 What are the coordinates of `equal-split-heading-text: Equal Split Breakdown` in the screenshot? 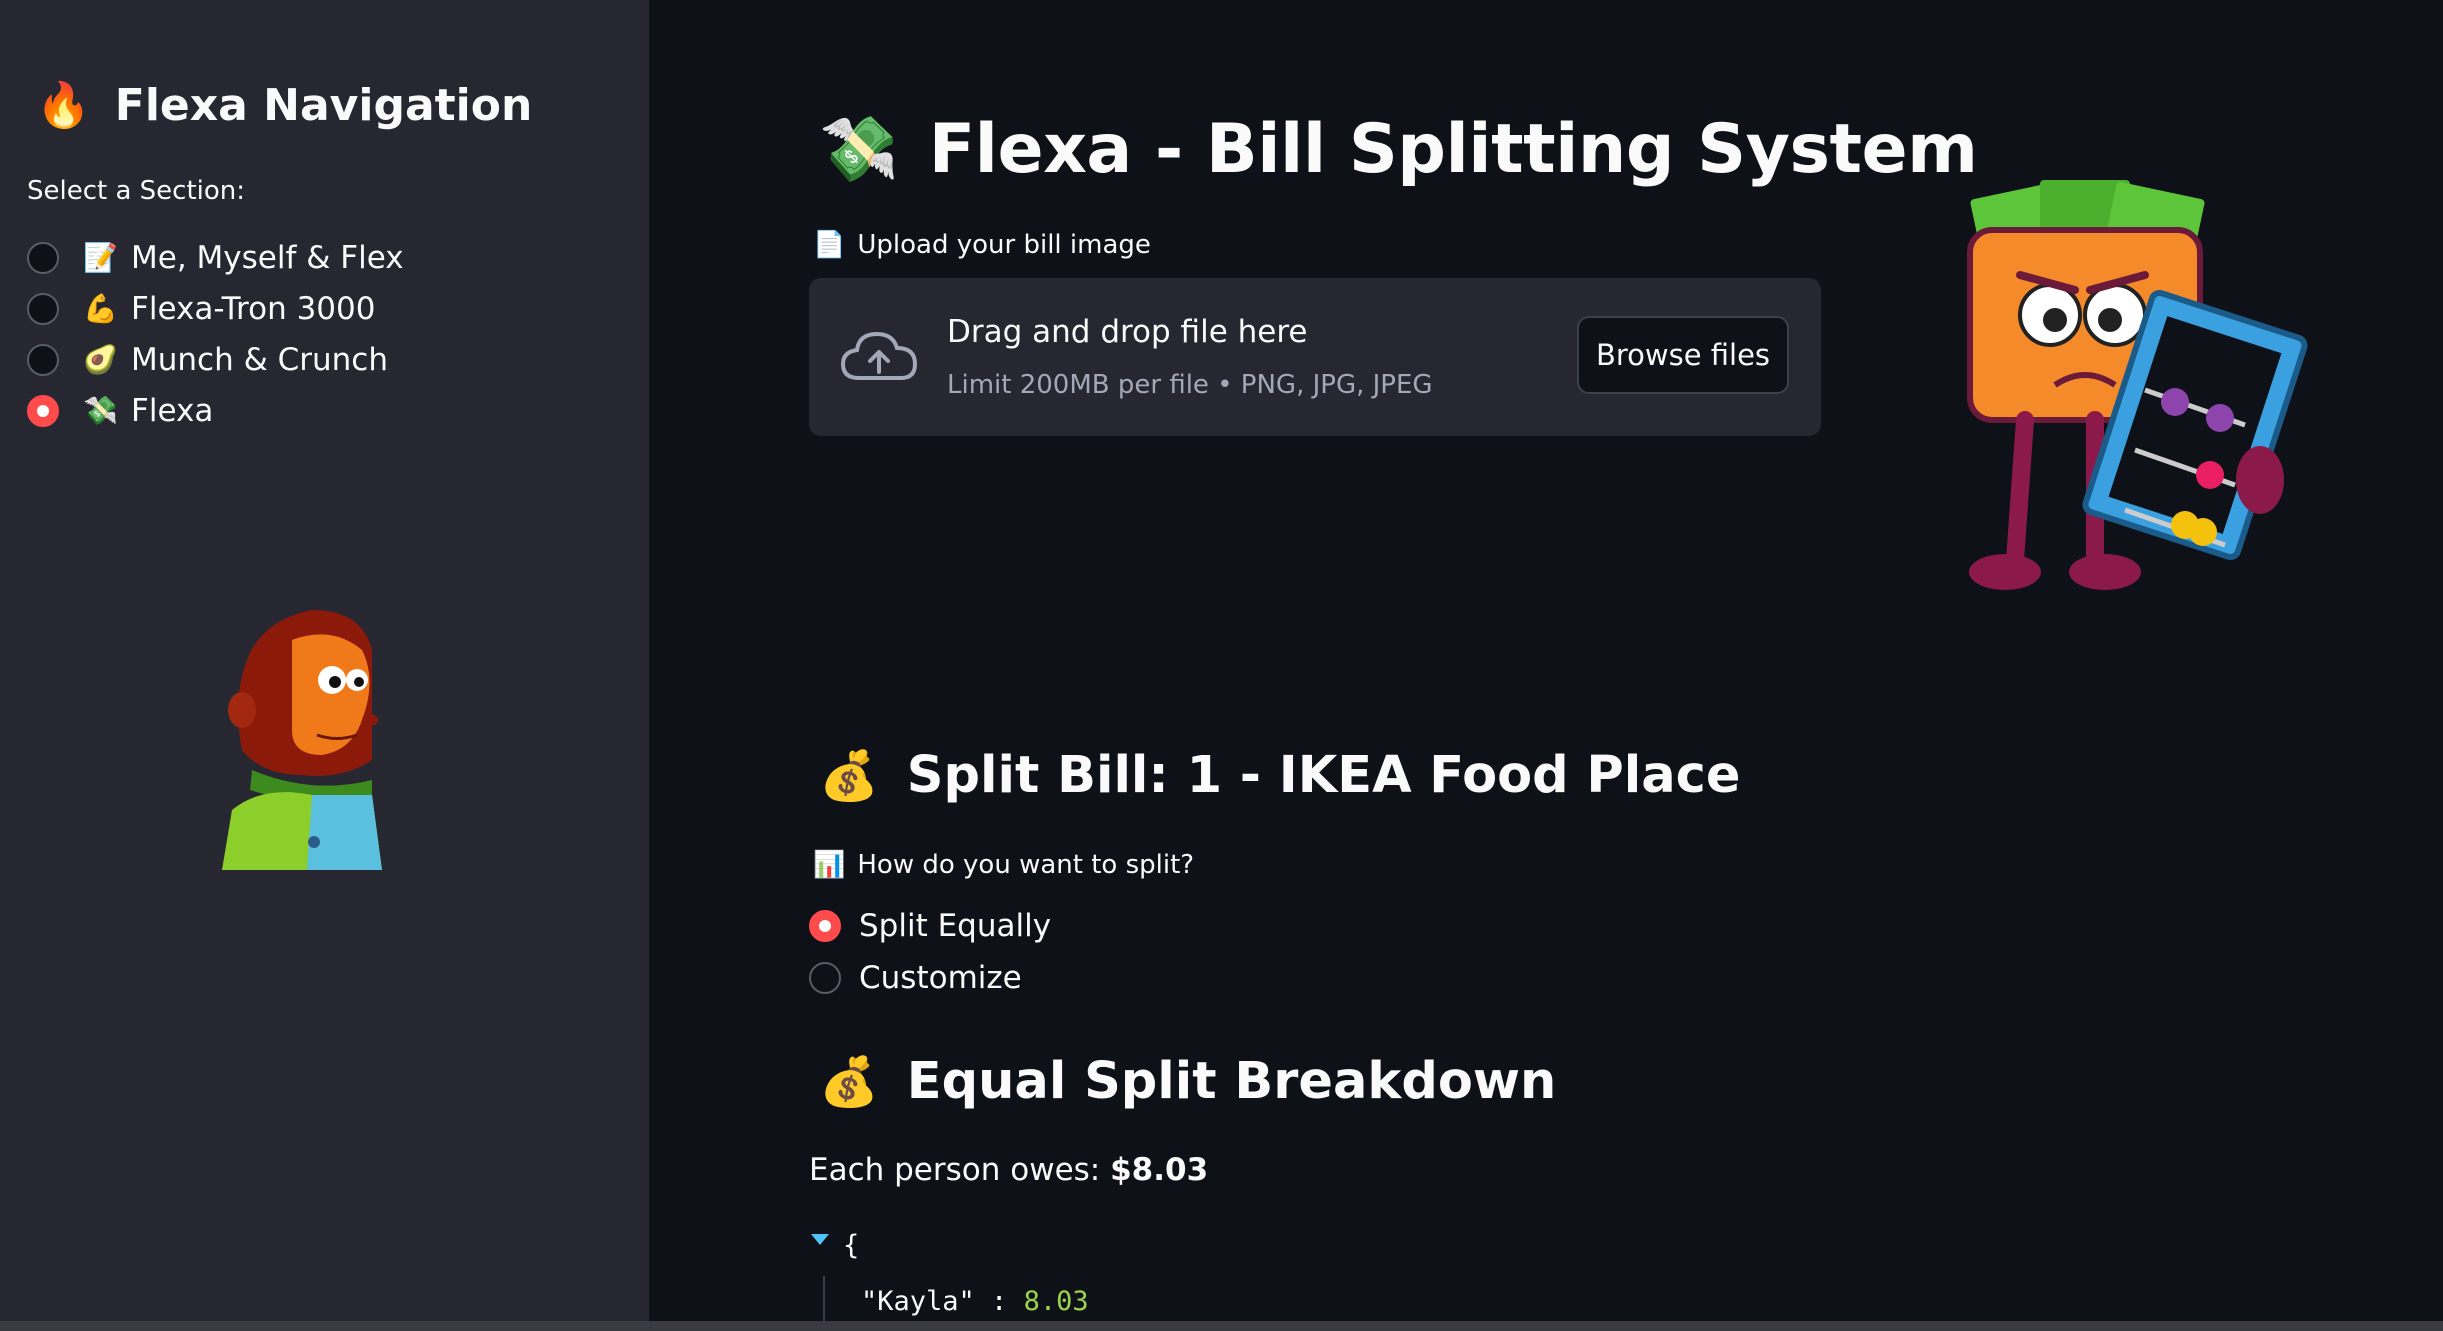 It's located at (1231, 1081).